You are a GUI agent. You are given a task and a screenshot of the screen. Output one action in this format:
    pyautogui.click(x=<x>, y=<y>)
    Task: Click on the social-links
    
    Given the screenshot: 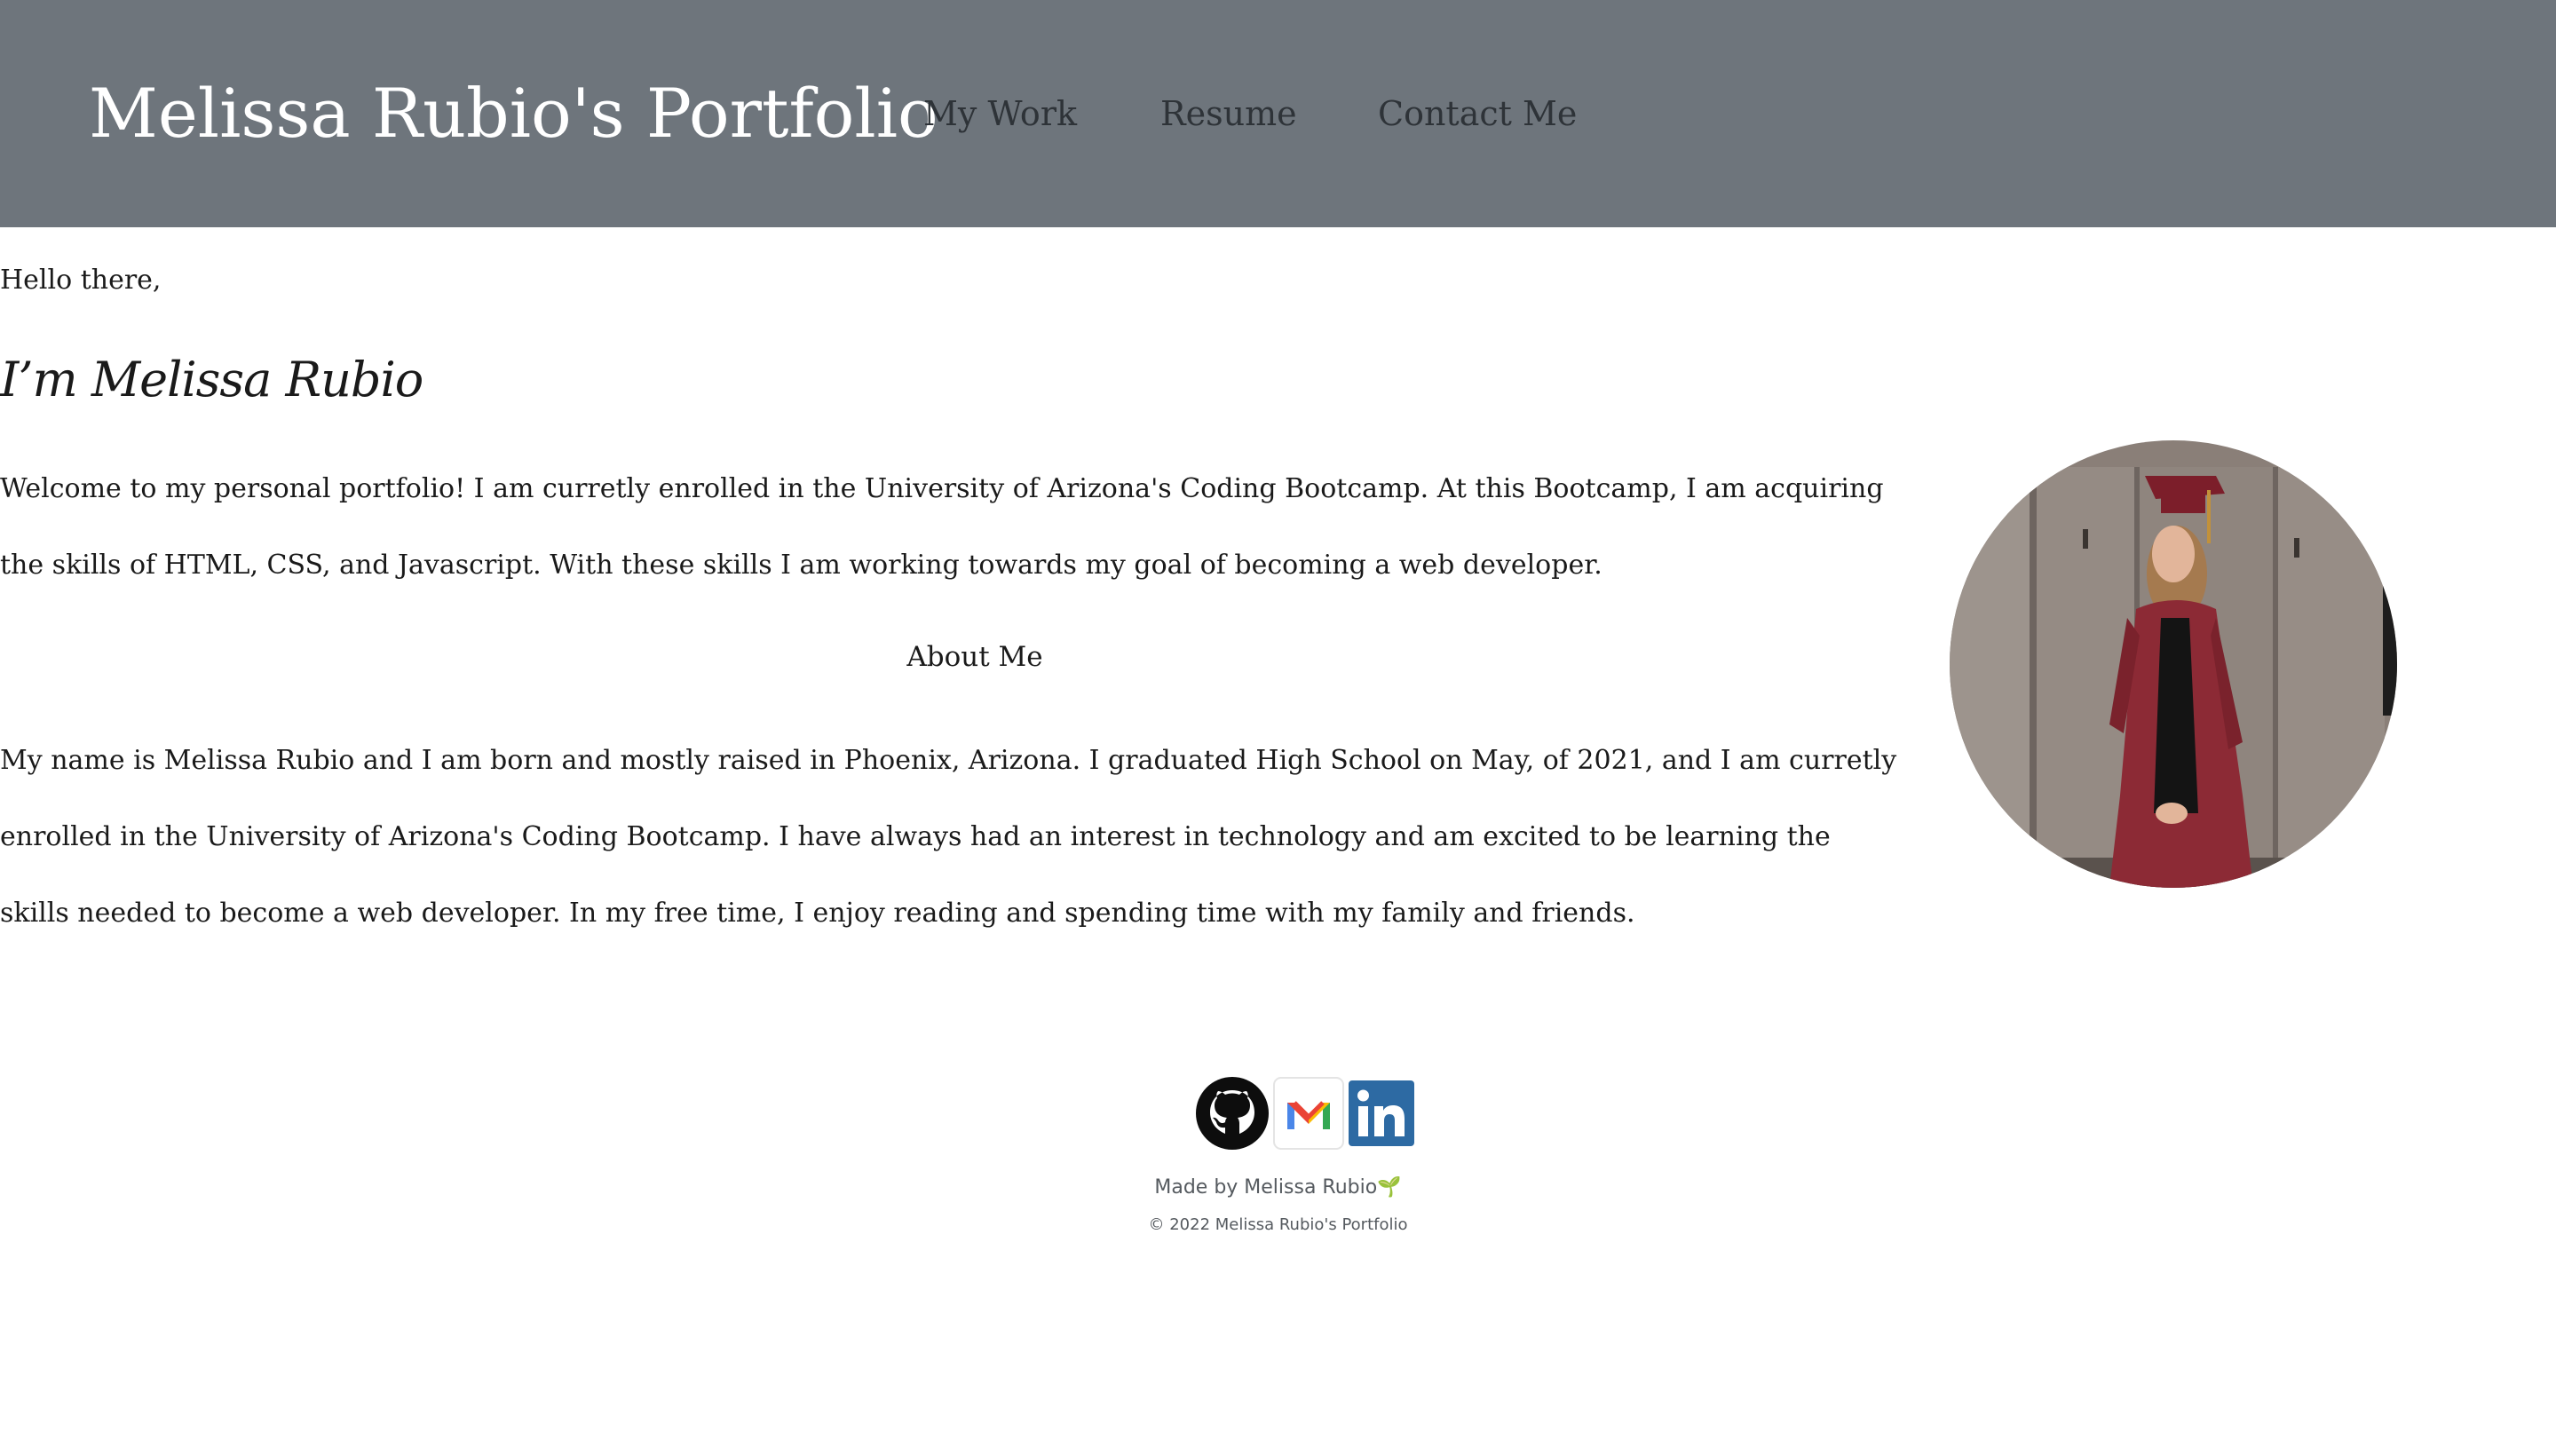 What is the action you would take?
    pyautogui.click(x=1305, y=1115)
    